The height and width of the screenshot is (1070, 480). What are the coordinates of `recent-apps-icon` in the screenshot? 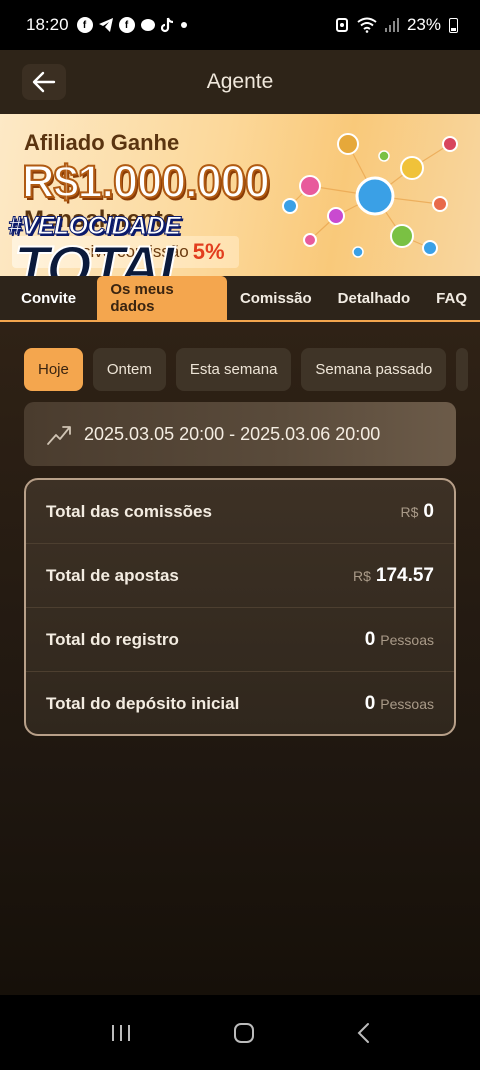 It's located at (121, 1033).